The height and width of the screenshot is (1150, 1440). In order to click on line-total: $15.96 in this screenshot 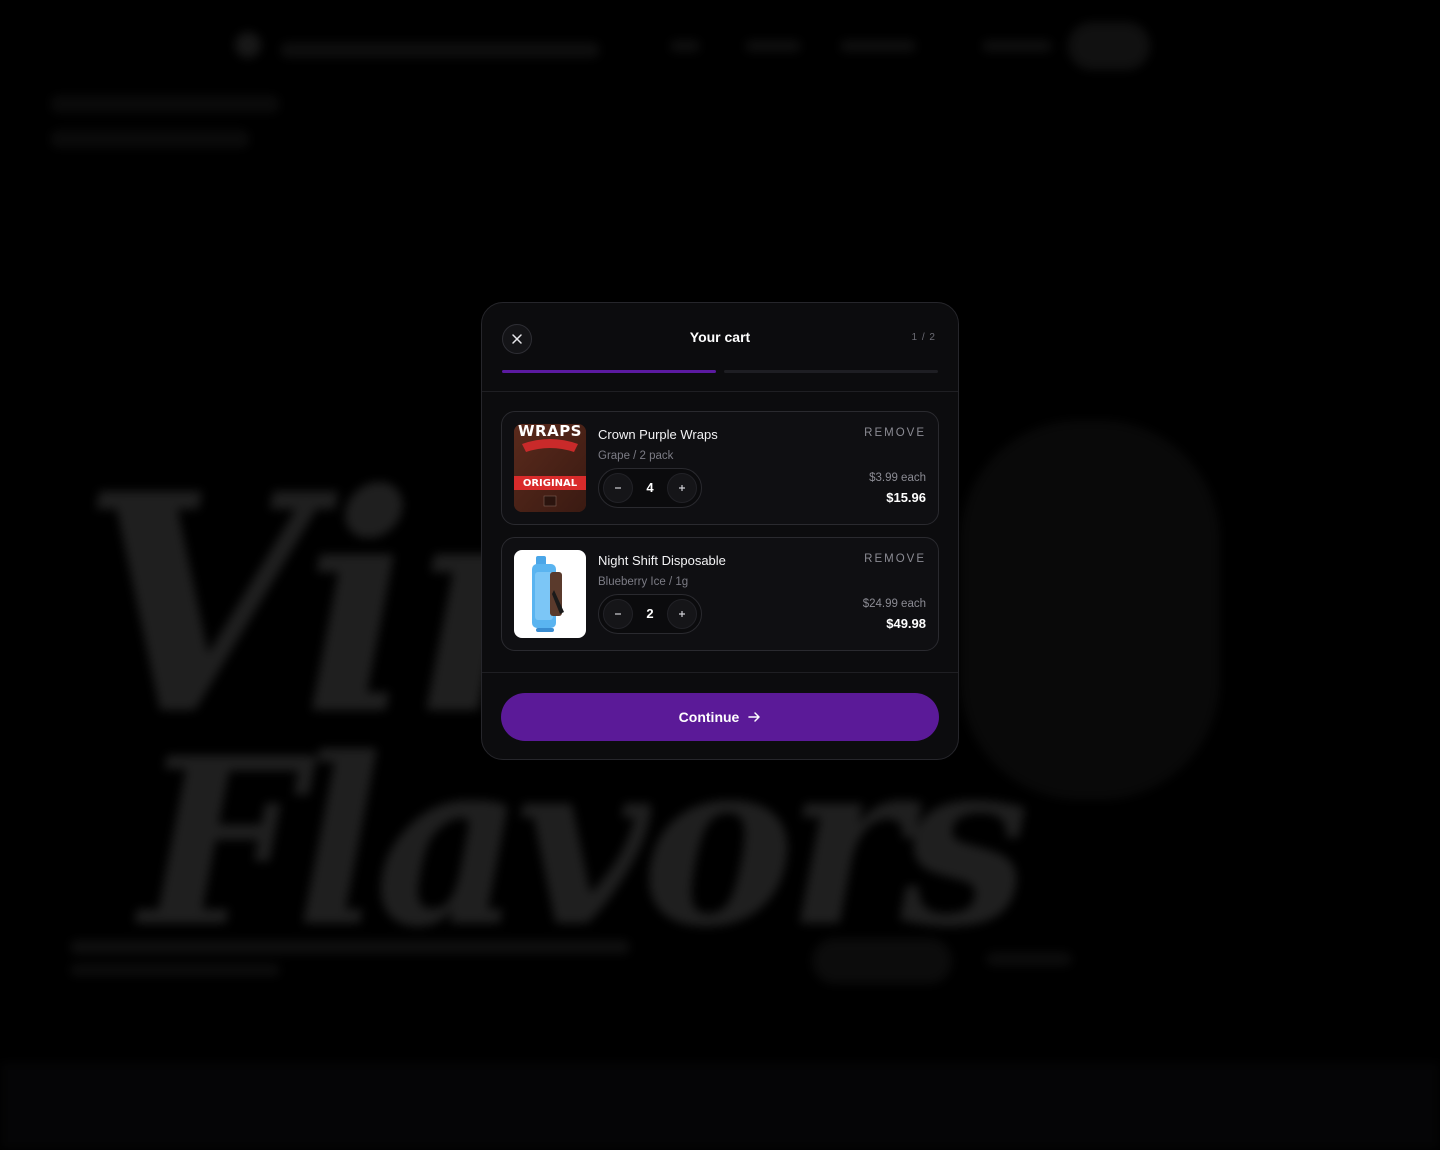, I will do `click(906, 497)`.